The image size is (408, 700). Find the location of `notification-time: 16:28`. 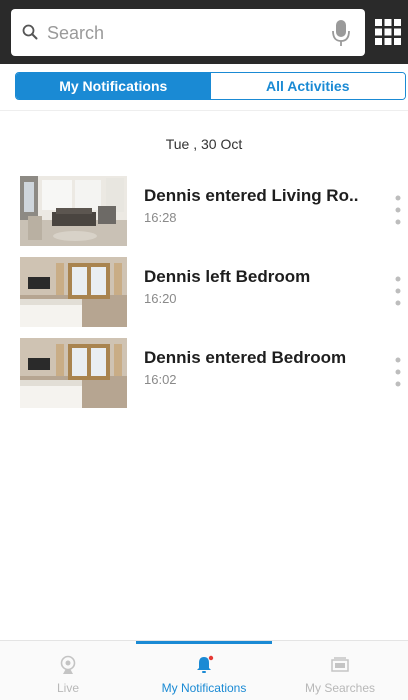

notification-time: 16:28 is located at coordinates (160, 217).